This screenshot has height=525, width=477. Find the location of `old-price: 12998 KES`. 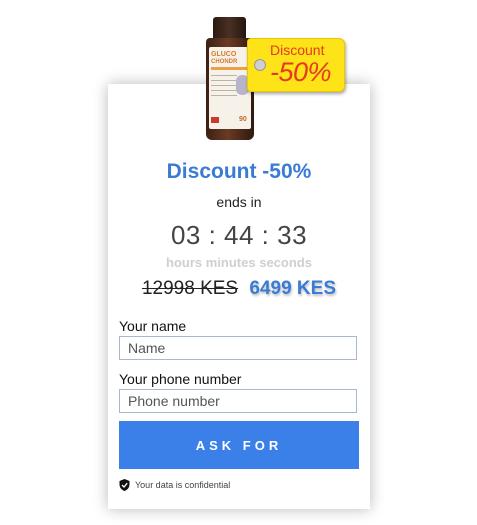

old-price: 12998 KES is located at coordinates (190, 288).